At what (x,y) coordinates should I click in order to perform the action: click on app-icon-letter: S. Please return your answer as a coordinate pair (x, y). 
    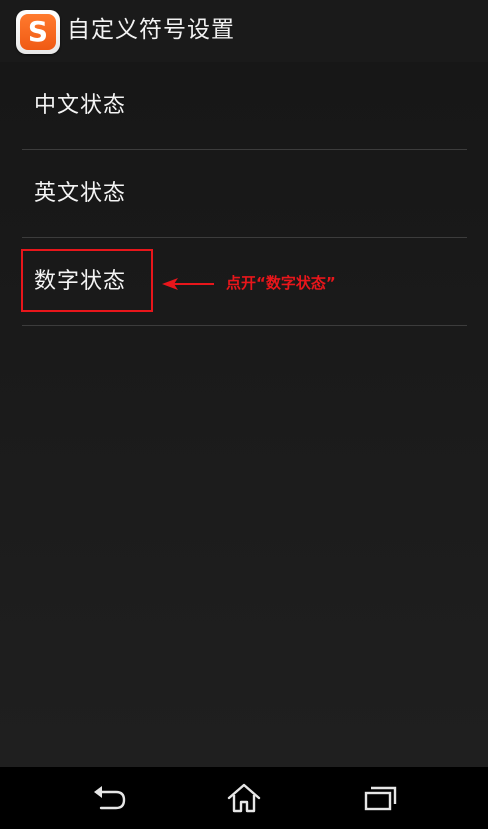
    Looking at the image, I should click on (38, 32).